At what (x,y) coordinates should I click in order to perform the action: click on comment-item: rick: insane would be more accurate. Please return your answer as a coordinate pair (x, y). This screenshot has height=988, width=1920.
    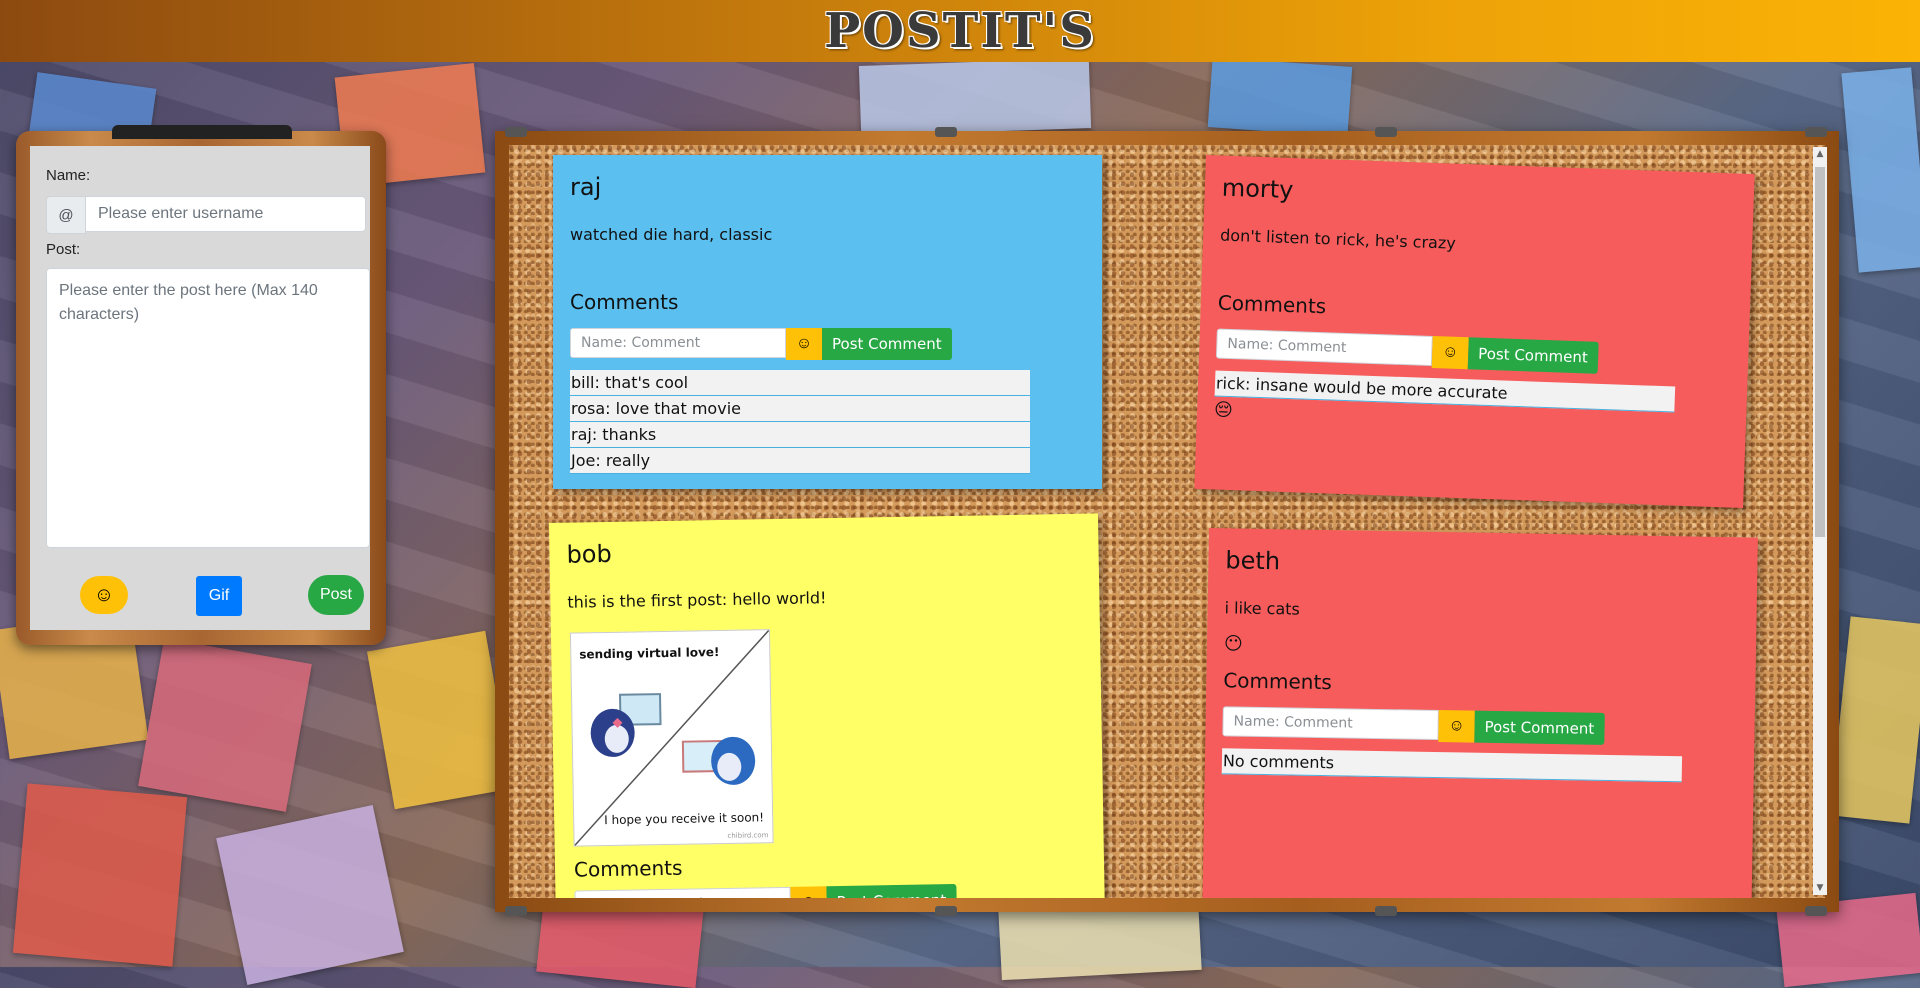
    Looking at the image, I should click on (1445, 391).